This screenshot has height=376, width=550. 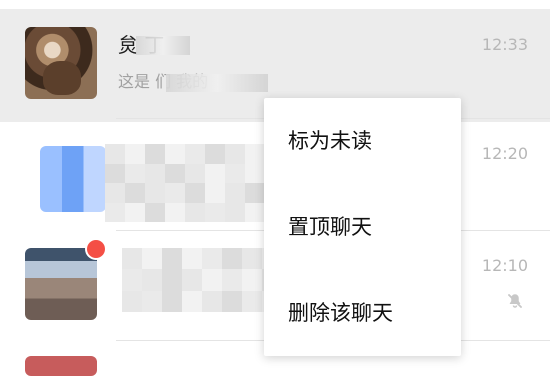 I want to click on name-mask, so click(x=163, y=45).